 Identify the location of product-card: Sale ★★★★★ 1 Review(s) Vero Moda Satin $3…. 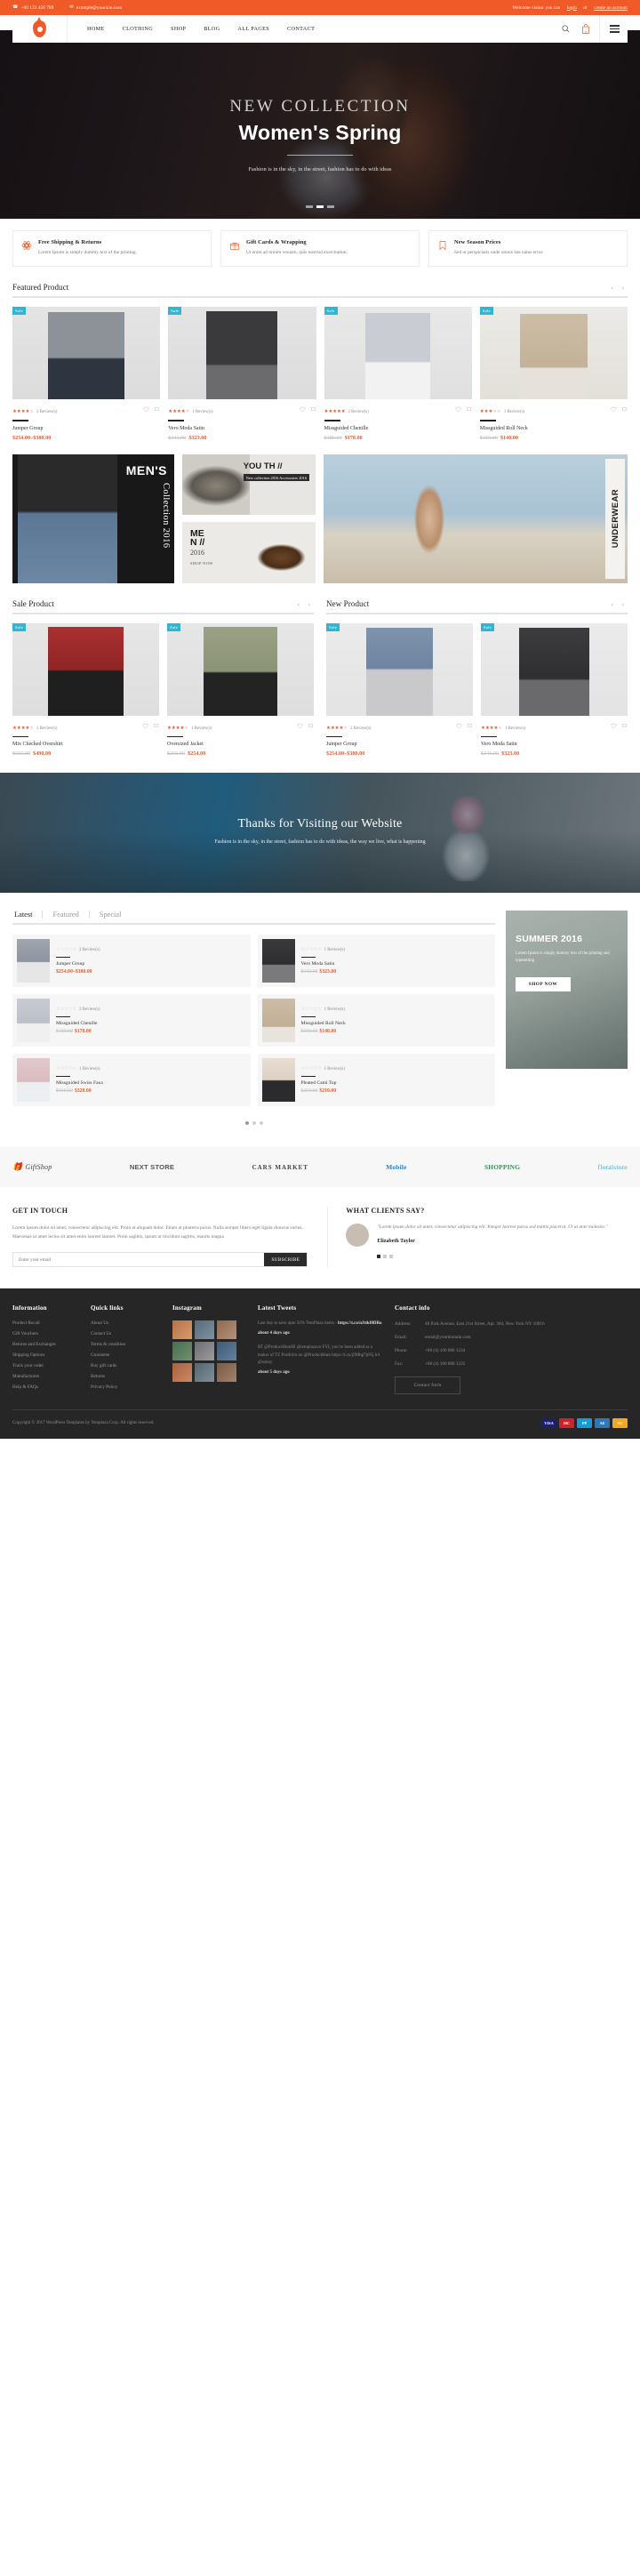
(242, 373).